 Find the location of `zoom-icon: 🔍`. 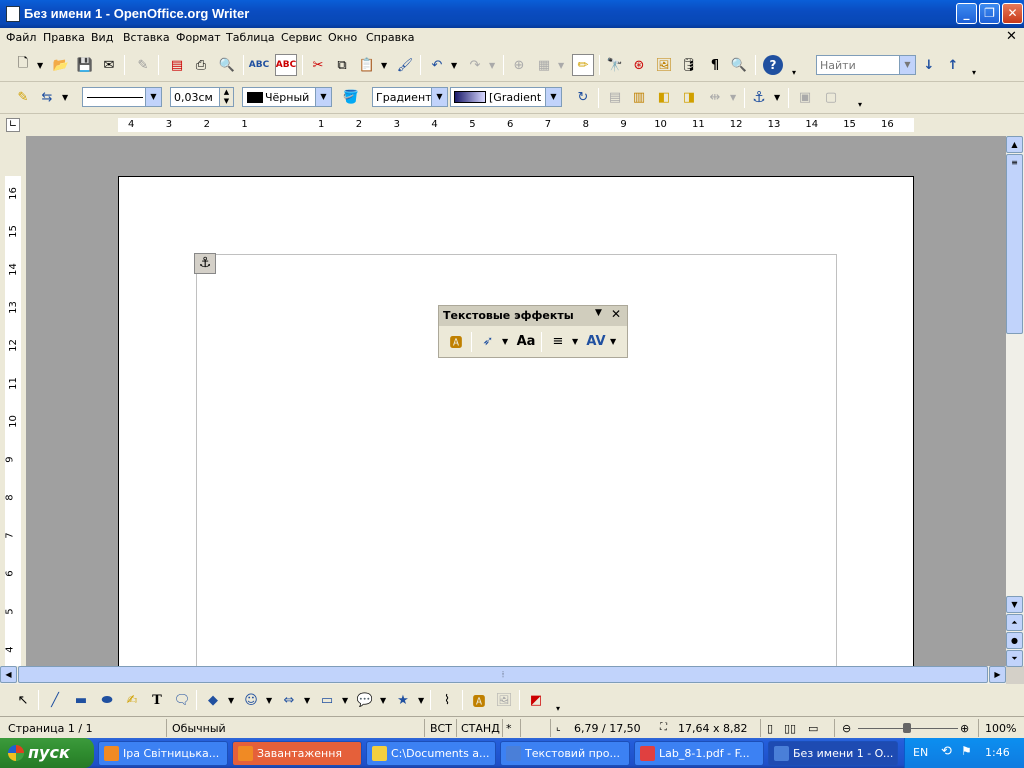

zoom-icon: 🔍 is located at coordinates (739, 65).